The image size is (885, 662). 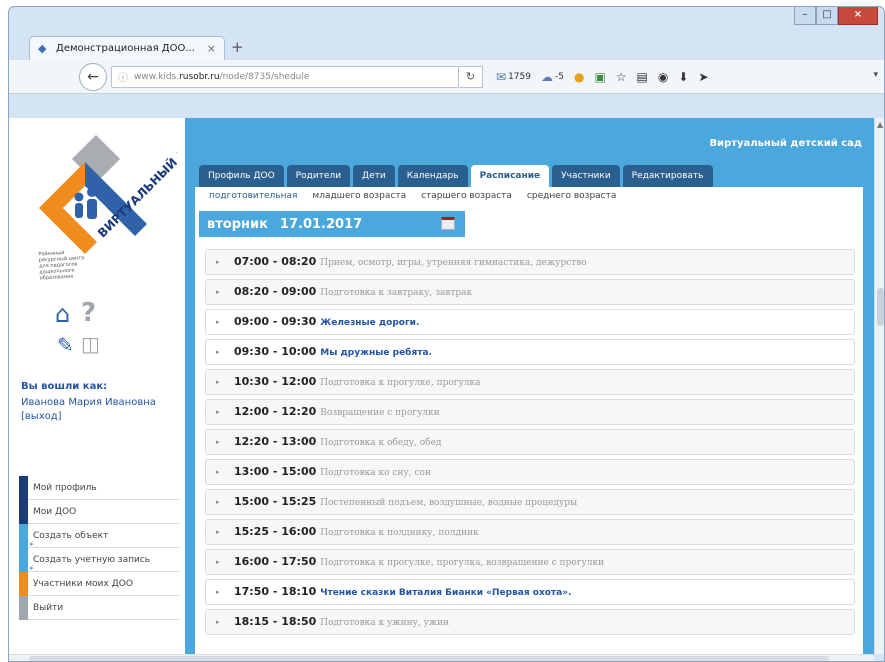 What do you see at coordinates (376, 353) in the screenshot?
I see `slot-desc-link: Мы дружные ребята.` at bounding box center [376, 353].